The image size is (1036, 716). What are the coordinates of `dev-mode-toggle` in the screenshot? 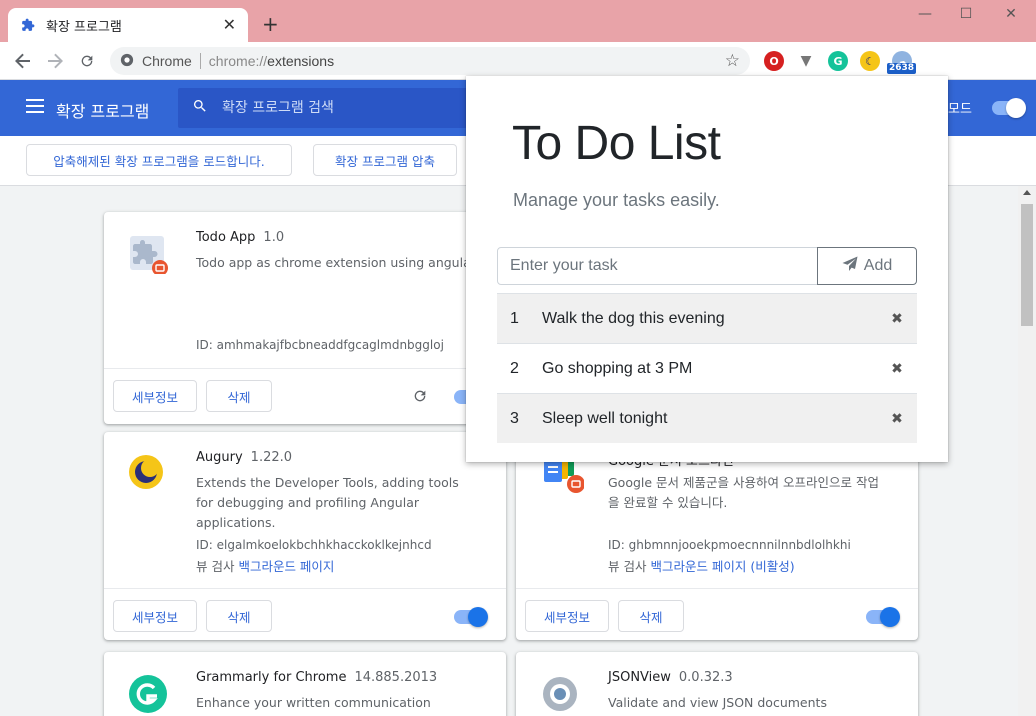 It's located at (1009, 108).